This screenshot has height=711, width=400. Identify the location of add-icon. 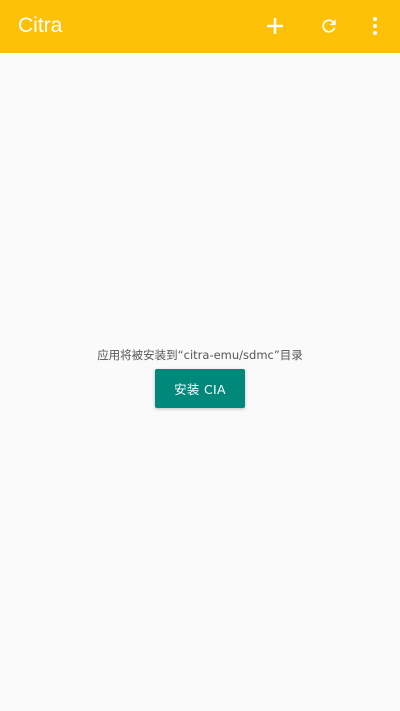
(275, 26).